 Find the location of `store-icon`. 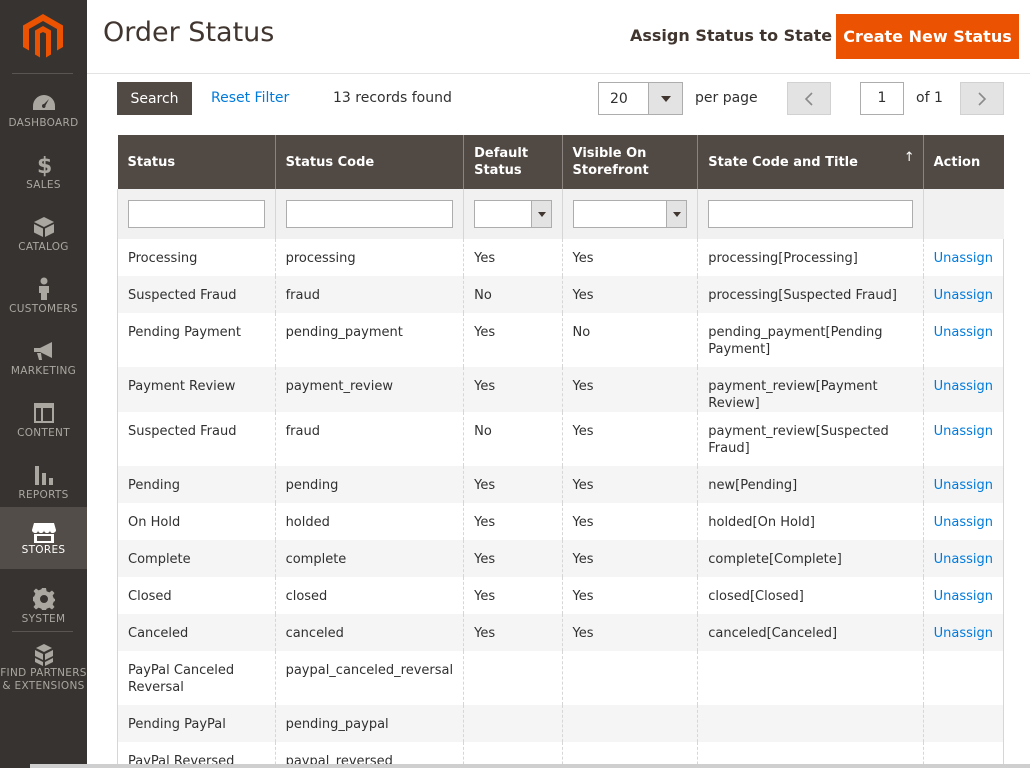

store-icon is located at coordinates (43, 533).